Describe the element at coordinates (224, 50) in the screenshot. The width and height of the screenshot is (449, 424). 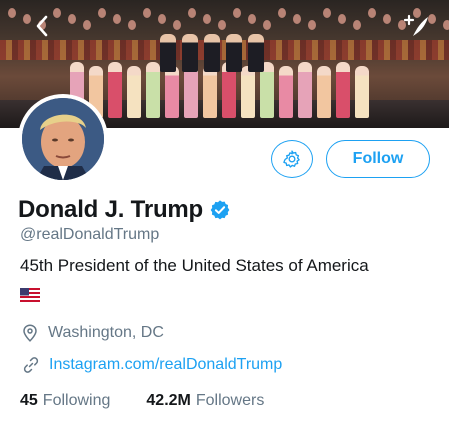
I see `banner-stage-decoration` at that location.